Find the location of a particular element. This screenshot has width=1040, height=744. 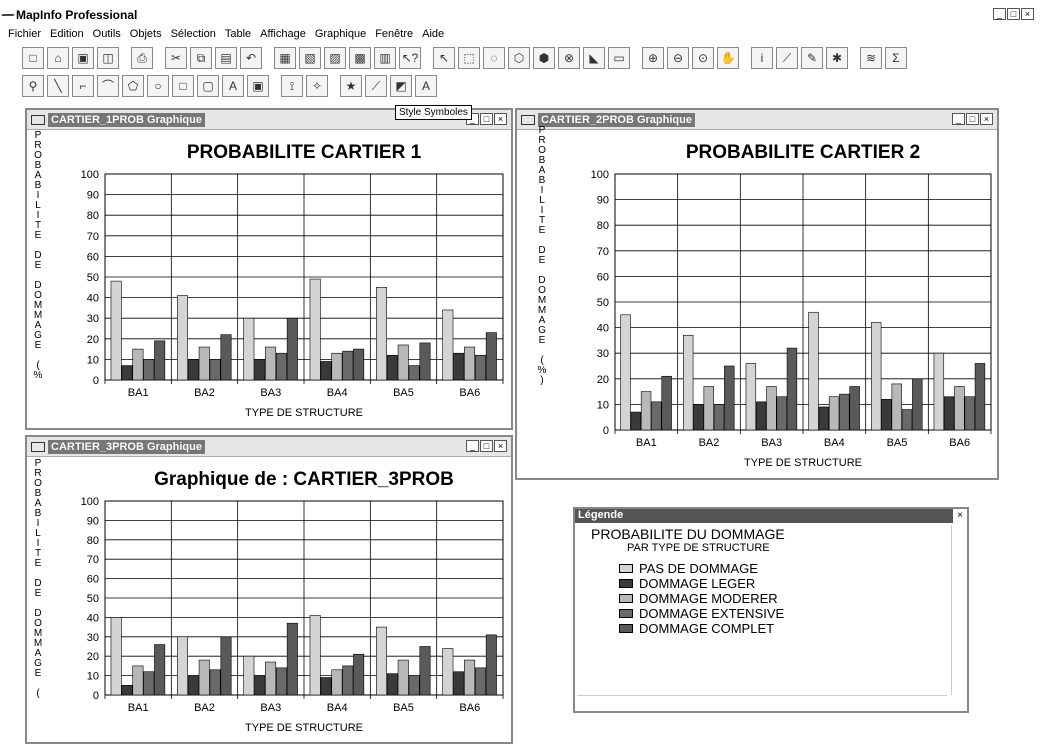

zoom-in-icon: ⊕ is located at coordinates (653, 58).